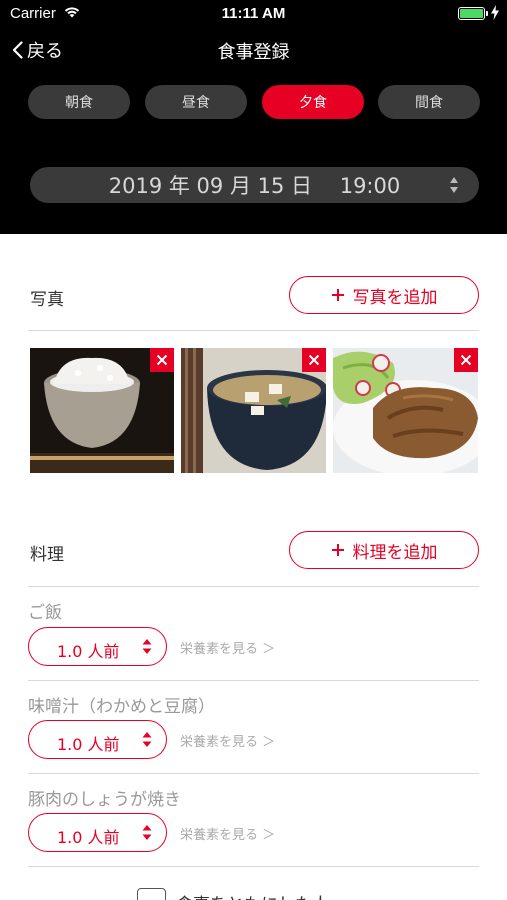 The width and height of the screenshot is (507, 900). Describe the element at coordinates (196, 102) in the screenshot. I see `tab-lunch: 昼食` at that location.